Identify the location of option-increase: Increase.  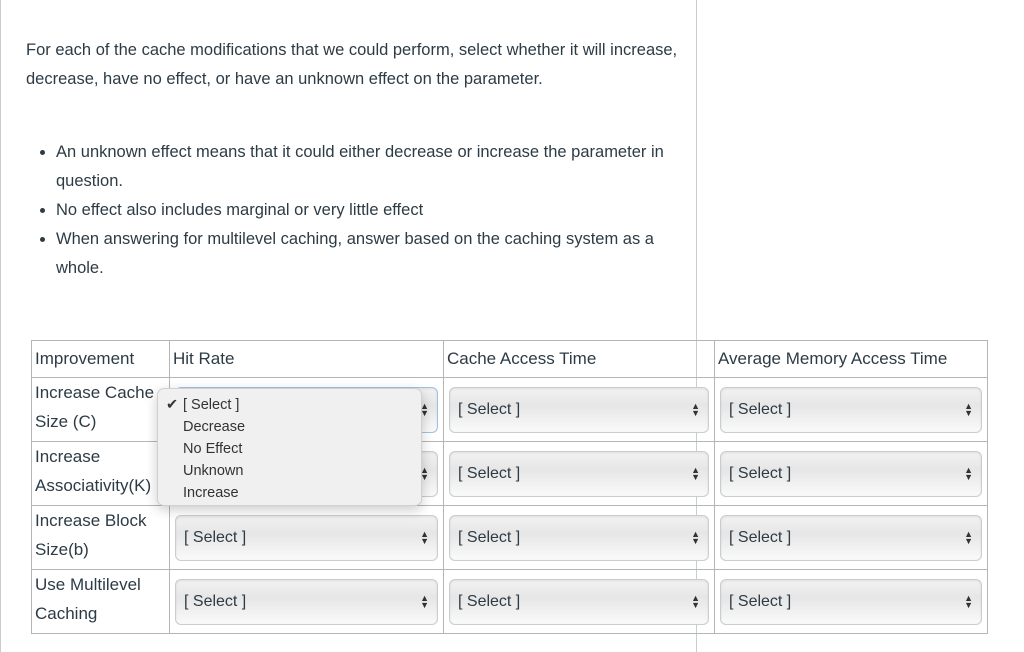
(289, 493).